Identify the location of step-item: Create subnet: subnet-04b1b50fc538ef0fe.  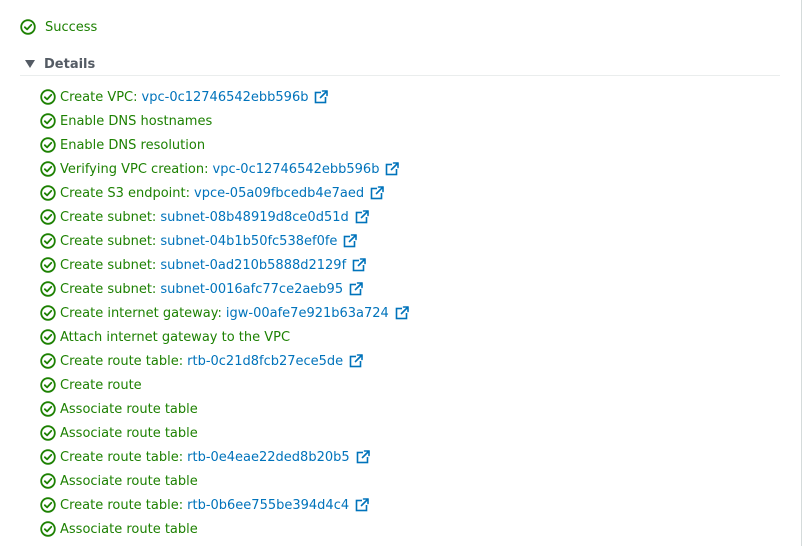
(224, 241).